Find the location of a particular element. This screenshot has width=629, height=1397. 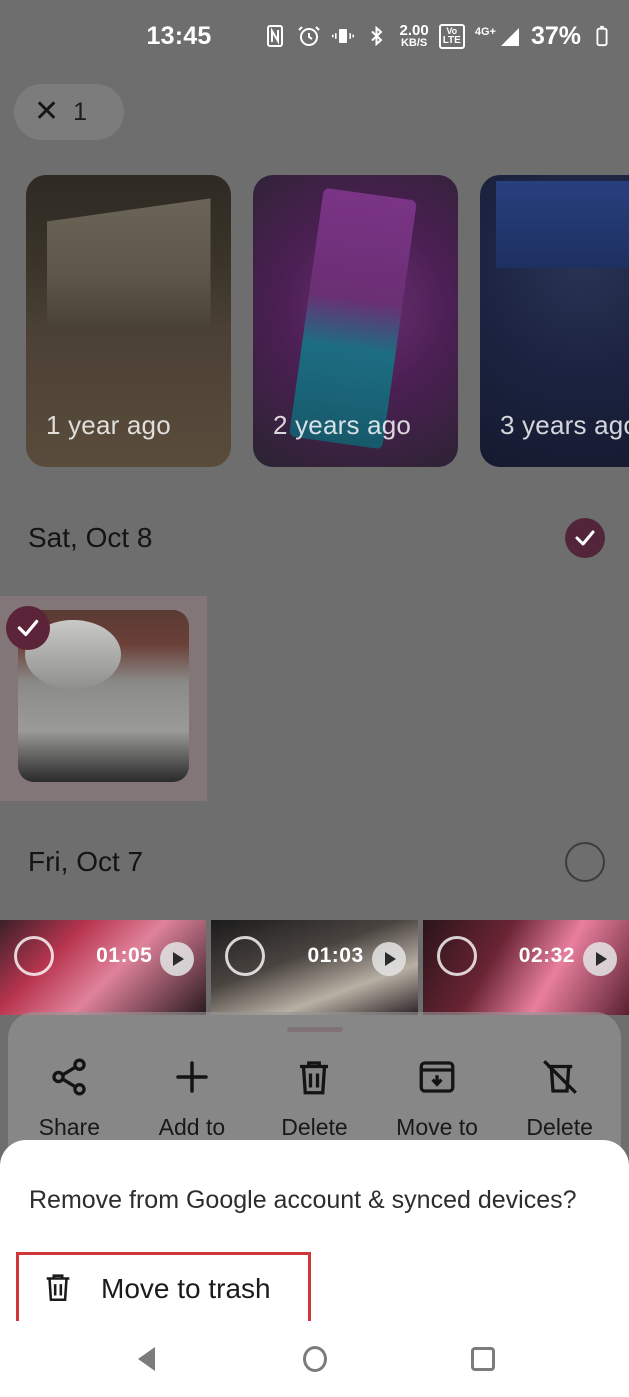

battery-percent: 37% is located at coordinates (555, 35).